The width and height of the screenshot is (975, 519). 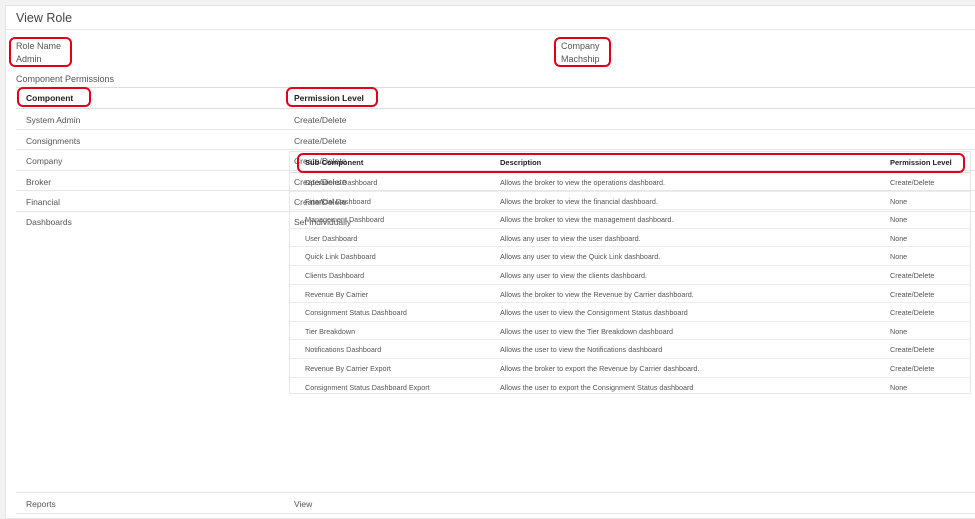 I want to click on component-name: Dashboards, so click(x=49, y=221).